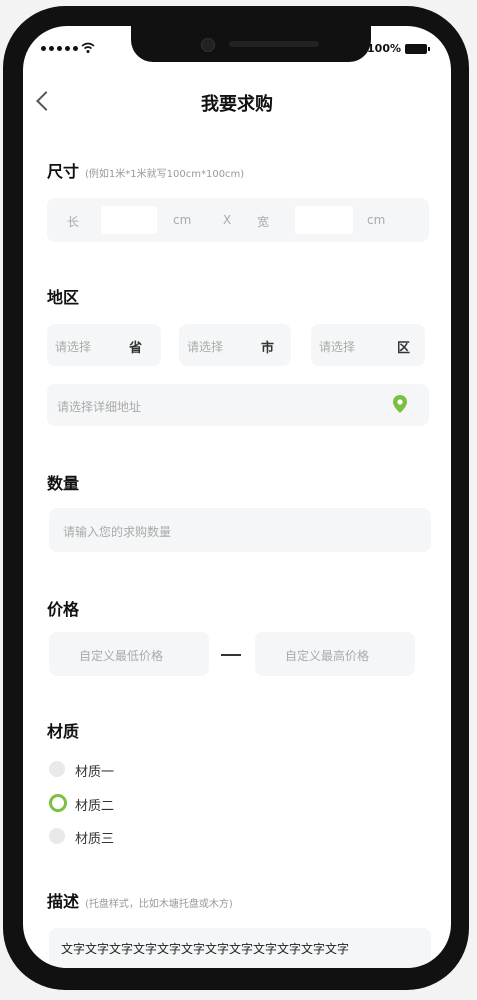 Image resolution: width=477 pixels, height=1000 pixels. I want to click on description-label: 描述 (托盘样式，比如木塘托盘或木方), so click(140, 901).